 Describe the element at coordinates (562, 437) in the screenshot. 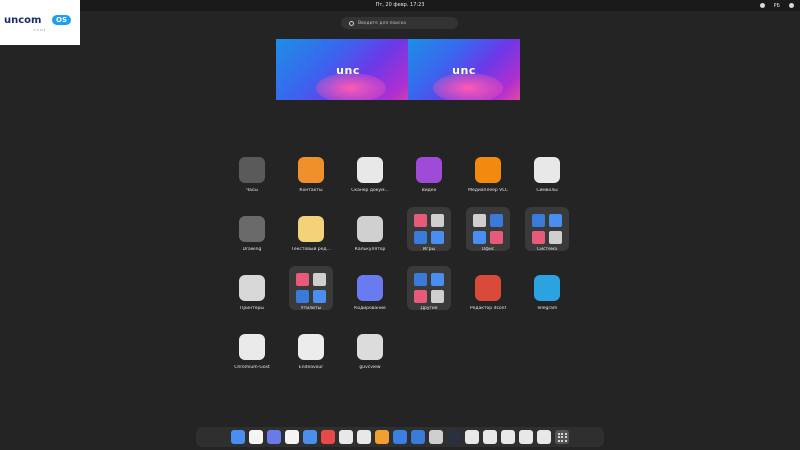

I see `show-apps-icon` at that location.